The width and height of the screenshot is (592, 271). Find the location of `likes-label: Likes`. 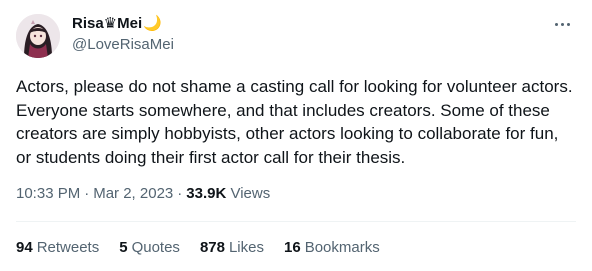

likes-label: Likes is located at coordinates (246, 247).